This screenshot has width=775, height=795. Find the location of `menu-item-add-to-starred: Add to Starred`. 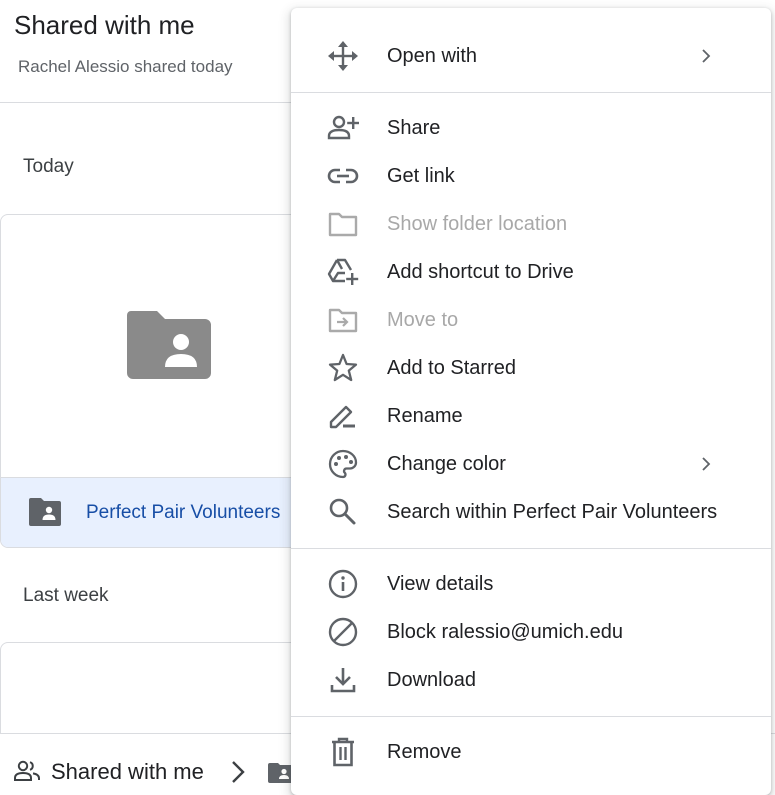

menu-item-add-to-starred: Add to Starred is located at coordinates (531, 368).